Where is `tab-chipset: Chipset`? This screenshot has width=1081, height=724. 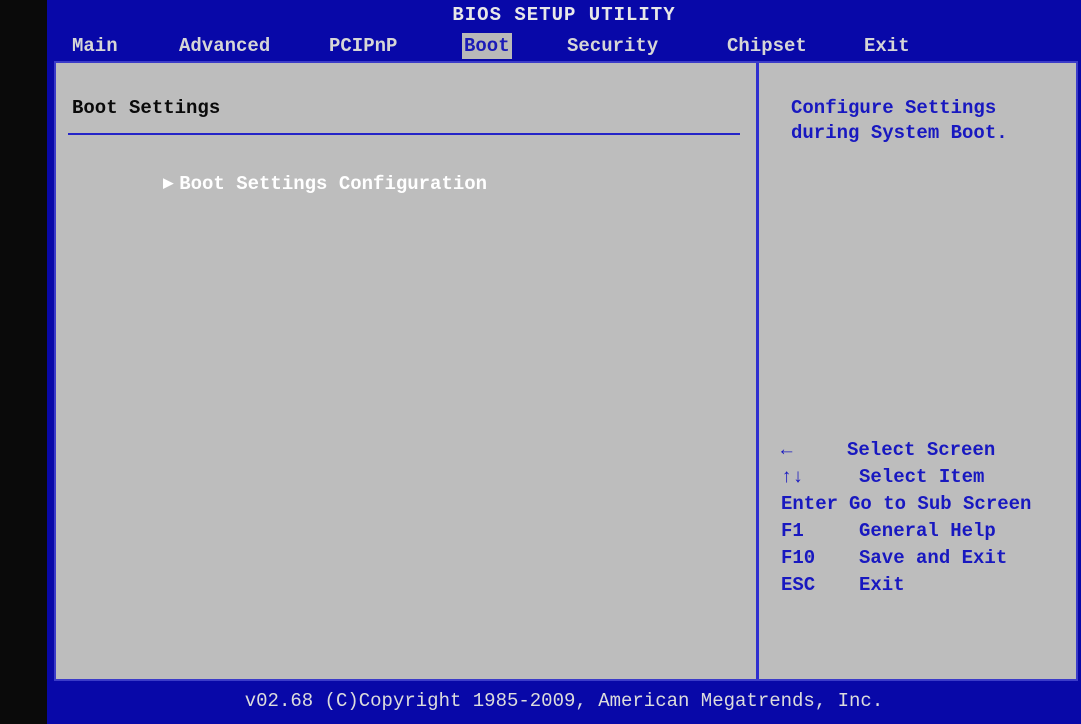
tab-chipset: Chipset is located at coordinates (767, 46).